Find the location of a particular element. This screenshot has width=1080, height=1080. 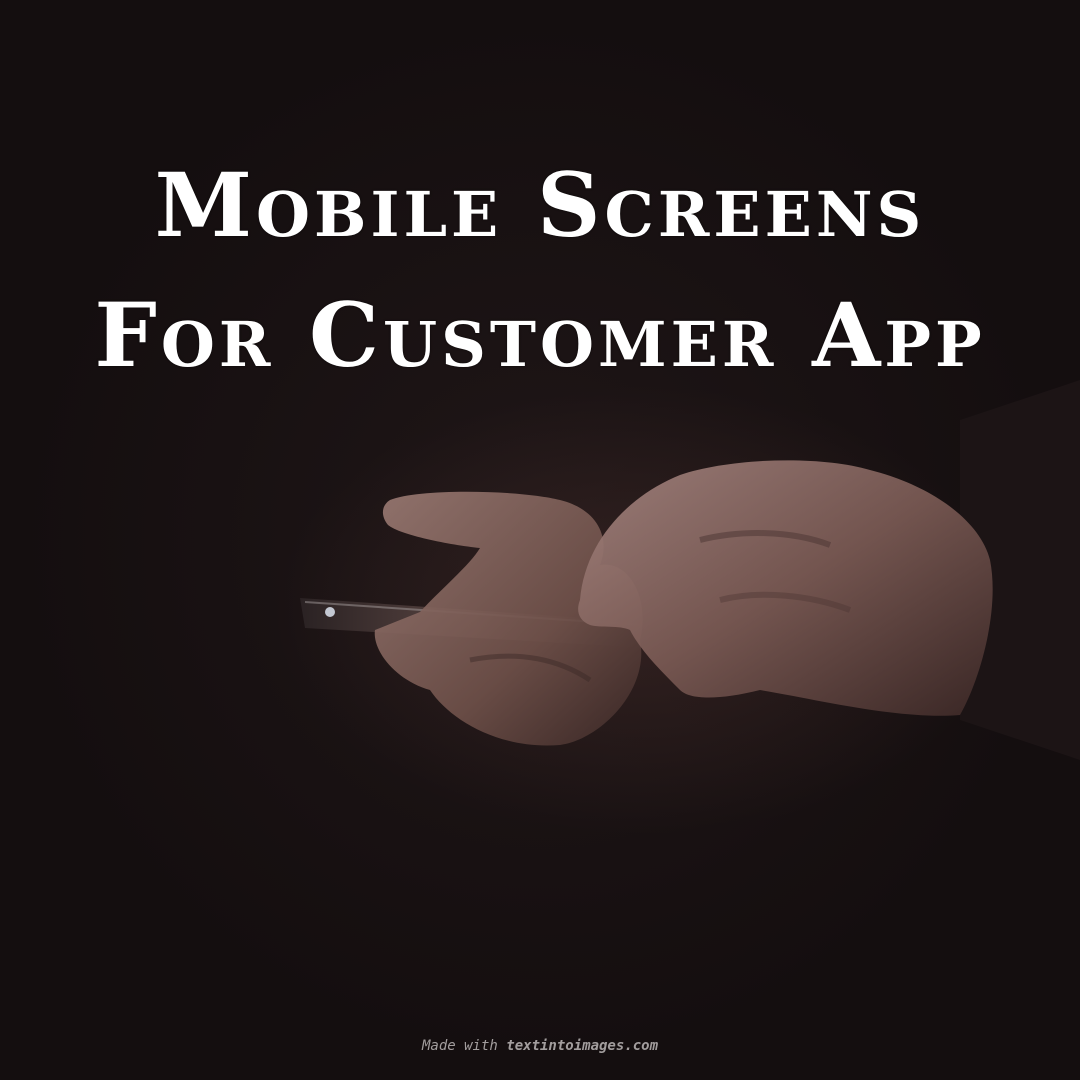

watermark: Made with textintoimages.com is located at coordinates (540, 1046).